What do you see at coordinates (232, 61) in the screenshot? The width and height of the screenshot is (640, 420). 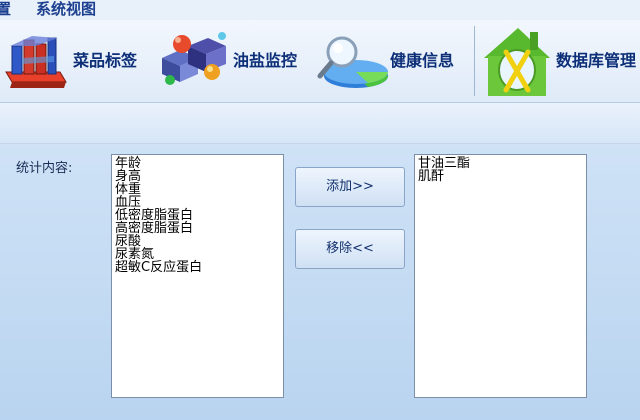 I see `oil-salt-monitor-button: 油盐监控` at bounding box center [232, 61].